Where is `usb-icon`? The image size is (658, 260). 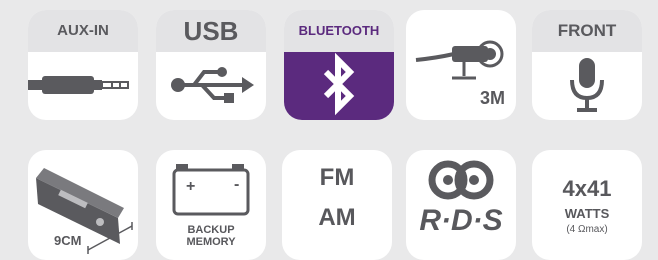 usb-icon is located at coordinates (212, 85).